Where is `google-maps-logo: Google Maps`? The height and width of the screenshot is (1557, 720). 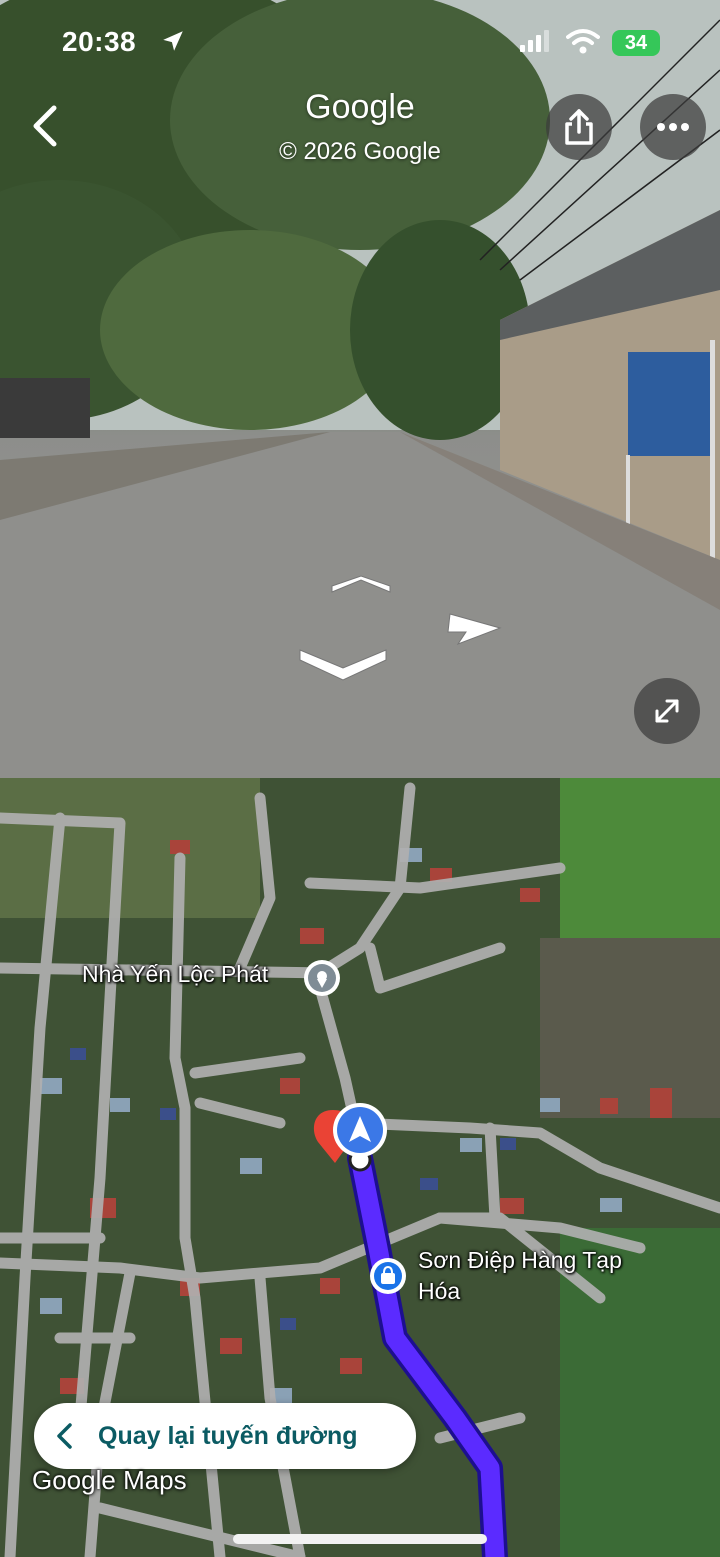 google-maps-logo: Google Maps is located at coordinates (109, 1480).